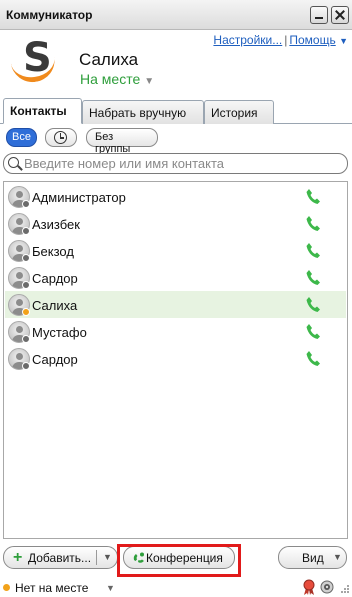  Describe the element at coordinates (175, 223) in the screenshot. I see `contact-row: Азизбек` at that location.